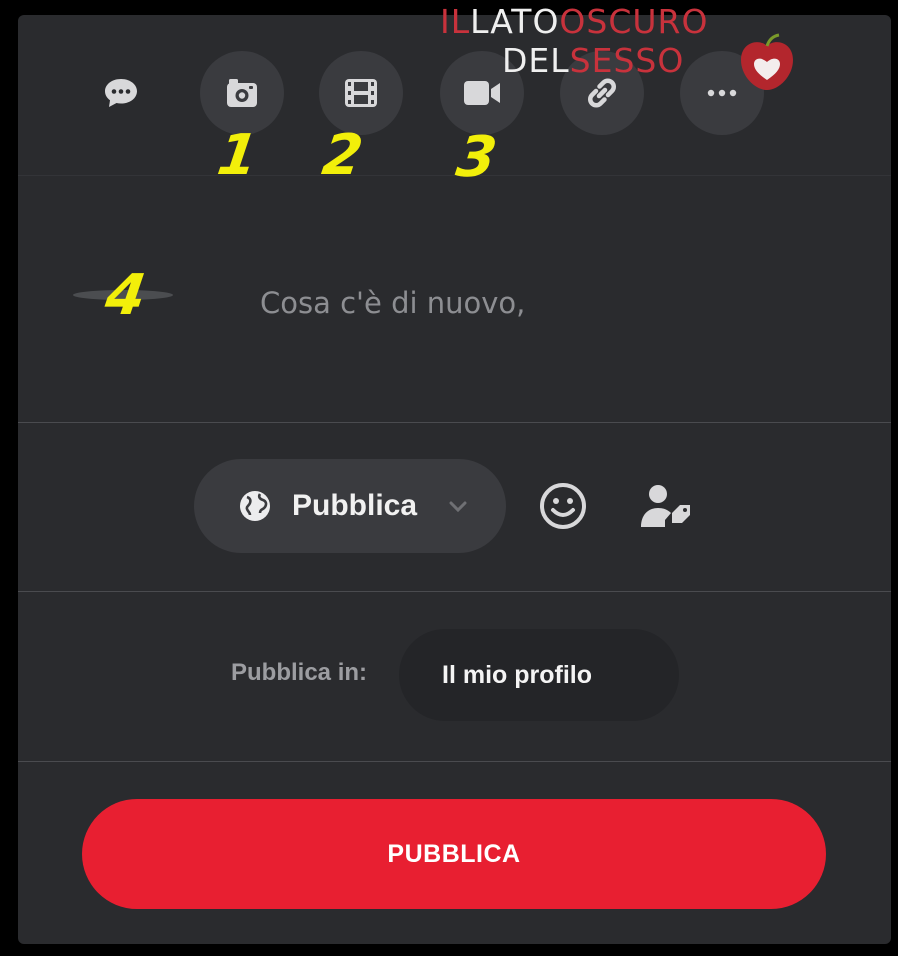 This screenshot has width=898, height=956. Describe the element at coordinates (133, 310) in the screenshot. I see `avatar` at that location.